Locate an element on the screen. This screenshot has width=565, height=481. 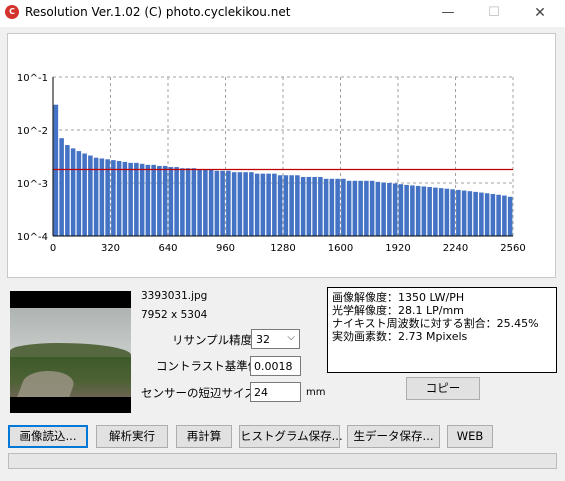
x-tick-label: 1280 is located at coordinates (282, 248).